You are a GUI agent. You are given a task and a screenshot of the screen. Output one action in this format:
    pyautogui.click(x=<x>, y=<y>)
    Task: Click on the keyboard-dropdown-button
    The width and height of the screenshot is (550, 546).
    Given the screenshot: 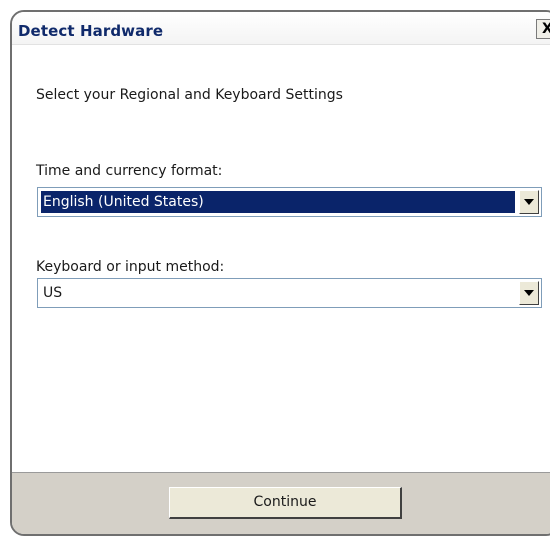 What is the action you would take?
    pyautogui.click(x=529, y=293)
    